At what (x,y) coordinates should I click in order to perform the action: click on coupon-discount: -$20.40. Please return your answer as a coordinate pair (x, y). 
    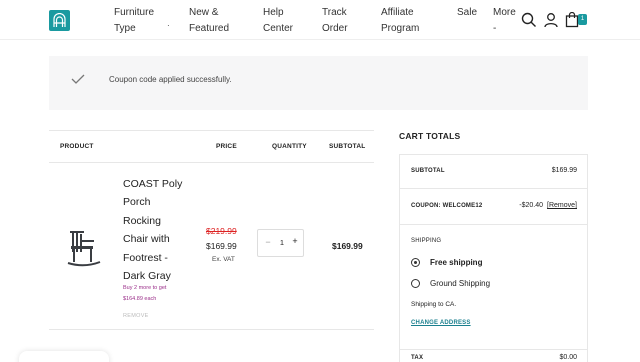
    Looking at the image, I should click on (531, 205).